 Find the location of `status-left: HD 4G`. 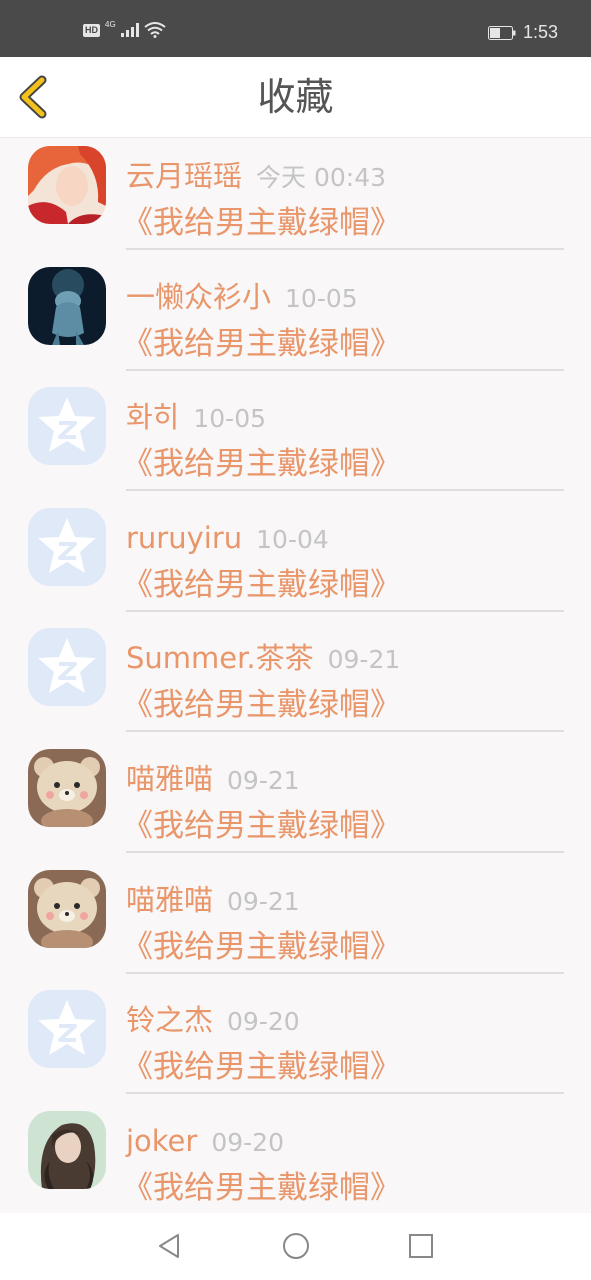

status-left: HD 4G is located at coordinates (124, 28).